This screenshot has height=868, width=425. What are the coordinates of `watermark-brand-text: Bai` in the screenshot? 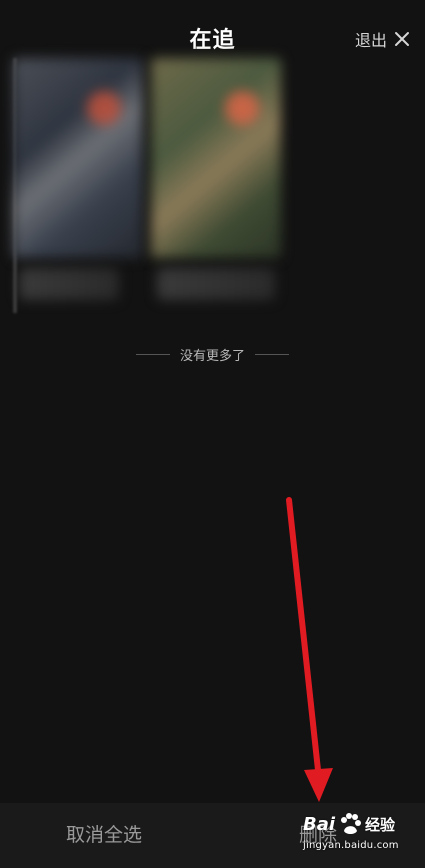 It's located at (319, 824).